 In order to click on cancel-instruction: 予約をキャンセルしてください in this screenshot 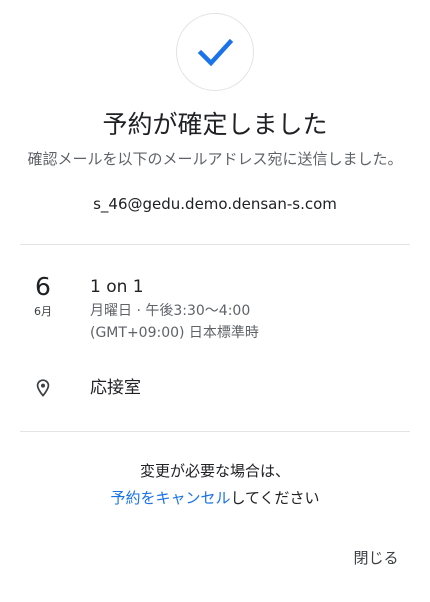, I will do `click(215, 498)`.